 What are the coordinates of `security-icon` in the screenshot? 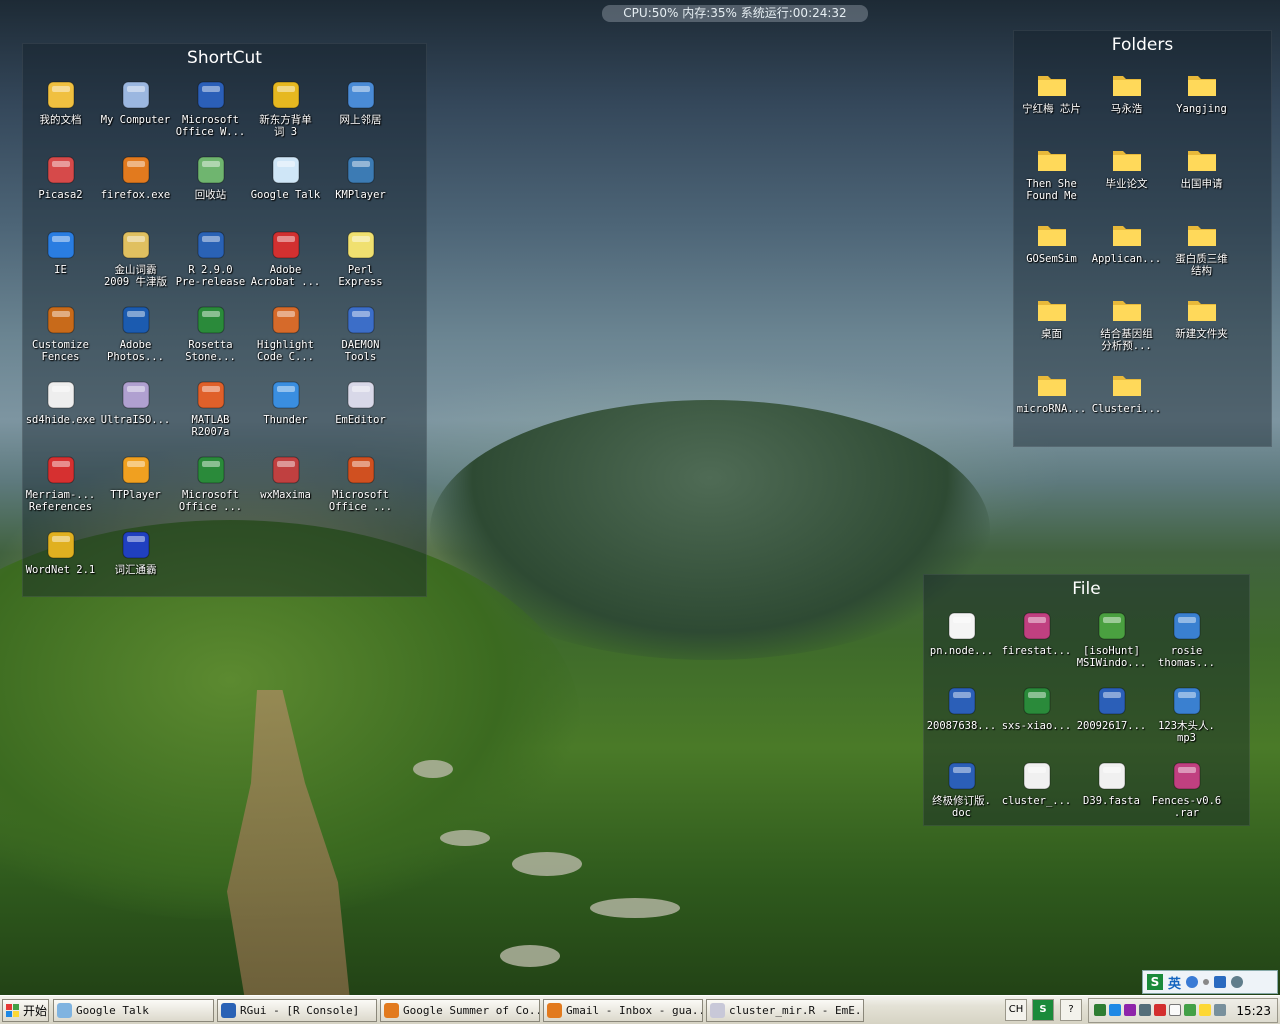 It's located at (1160, 1010).